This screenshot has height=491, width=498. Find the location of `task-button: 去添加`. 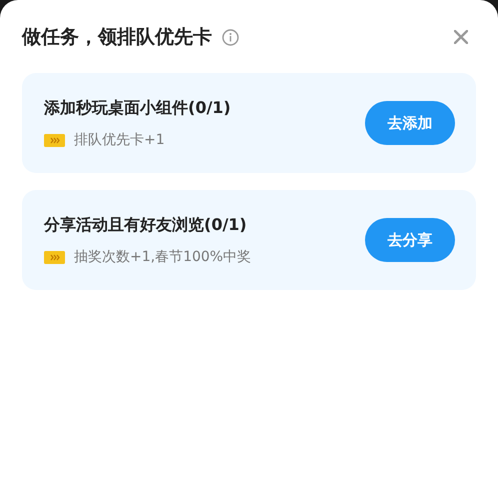

task-button: 去添加 is located at coordinates (410, 123).